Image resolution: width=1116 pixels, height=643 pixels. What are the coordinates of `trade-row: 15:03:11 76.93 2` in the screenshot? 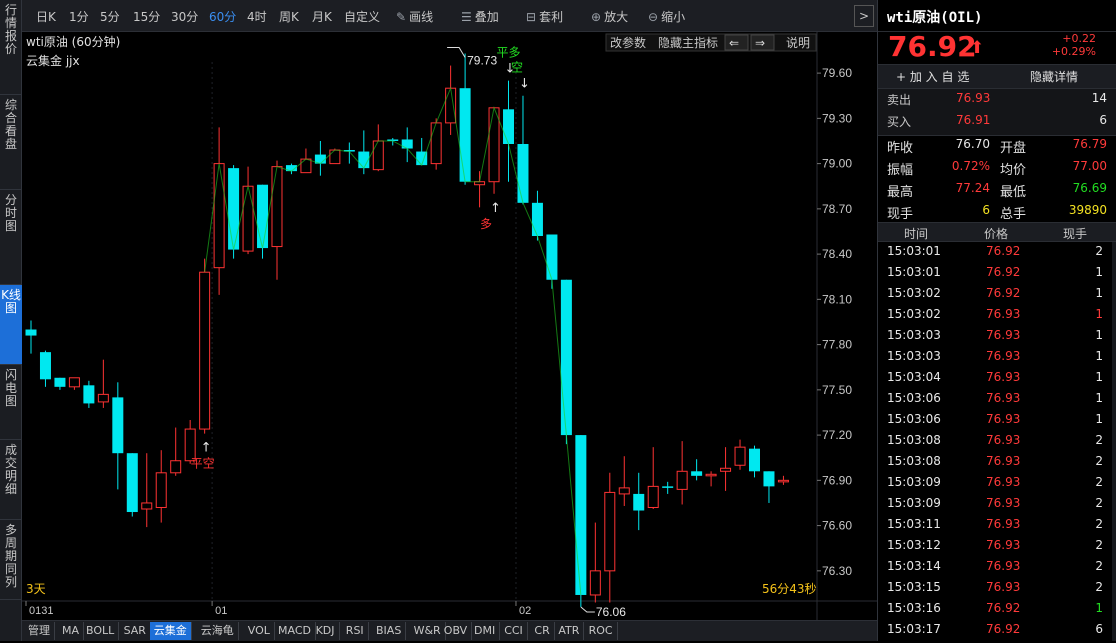 It's located at (997, 527).